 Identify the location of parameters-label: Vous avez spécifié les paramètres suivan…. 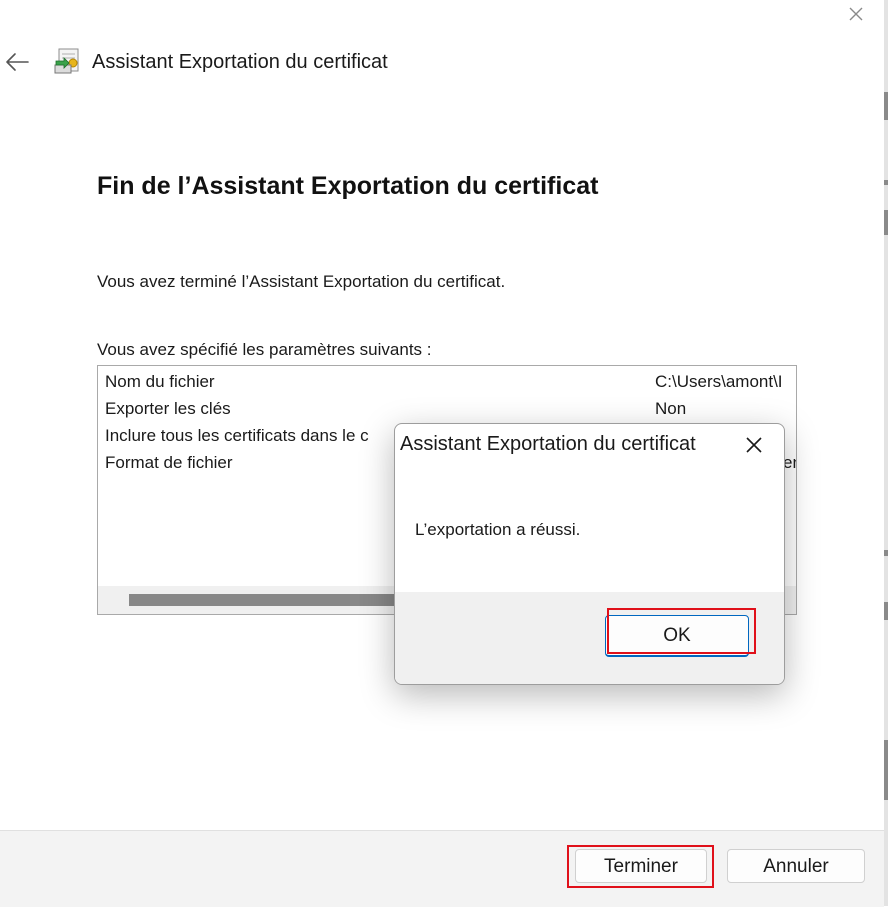
(264, 349).